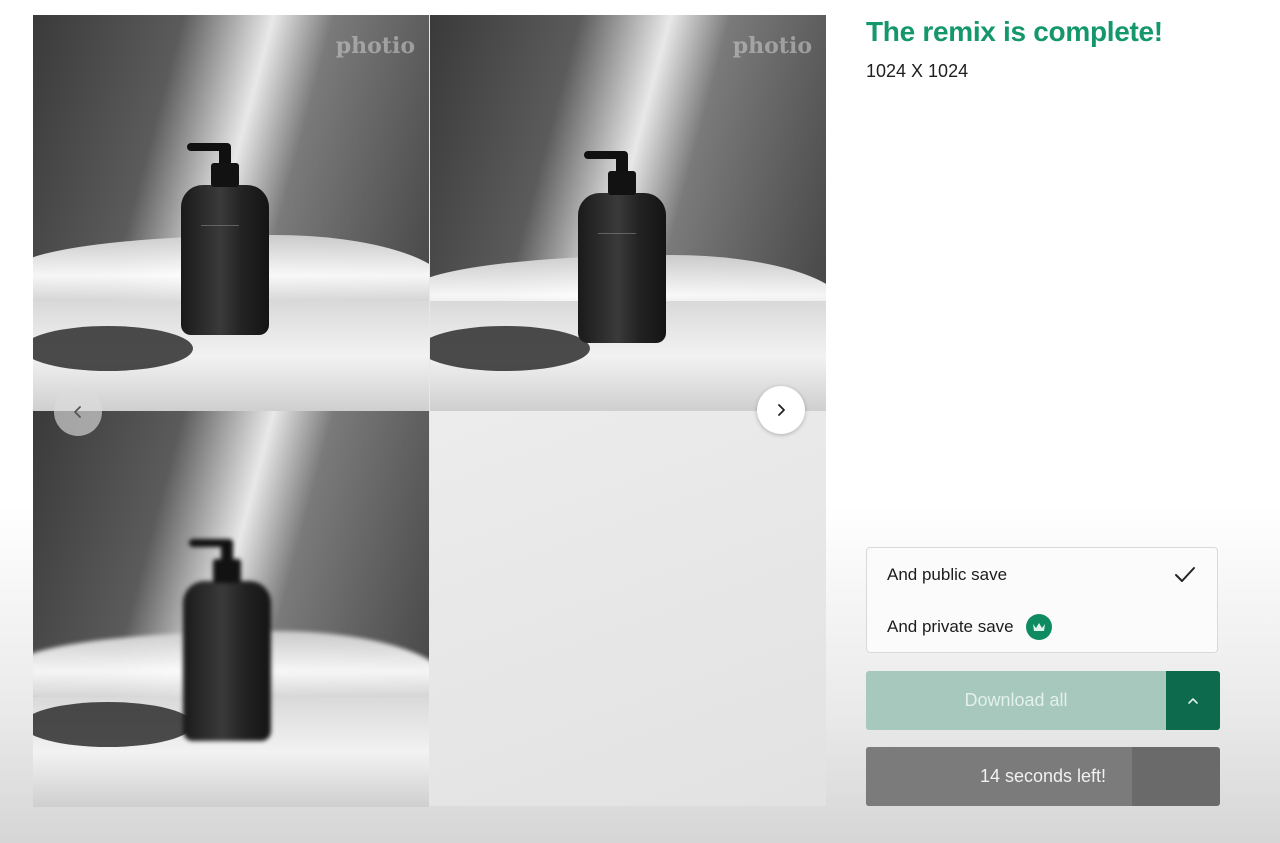  I want to click on download-all-label: Download all, so click(1016, 700).